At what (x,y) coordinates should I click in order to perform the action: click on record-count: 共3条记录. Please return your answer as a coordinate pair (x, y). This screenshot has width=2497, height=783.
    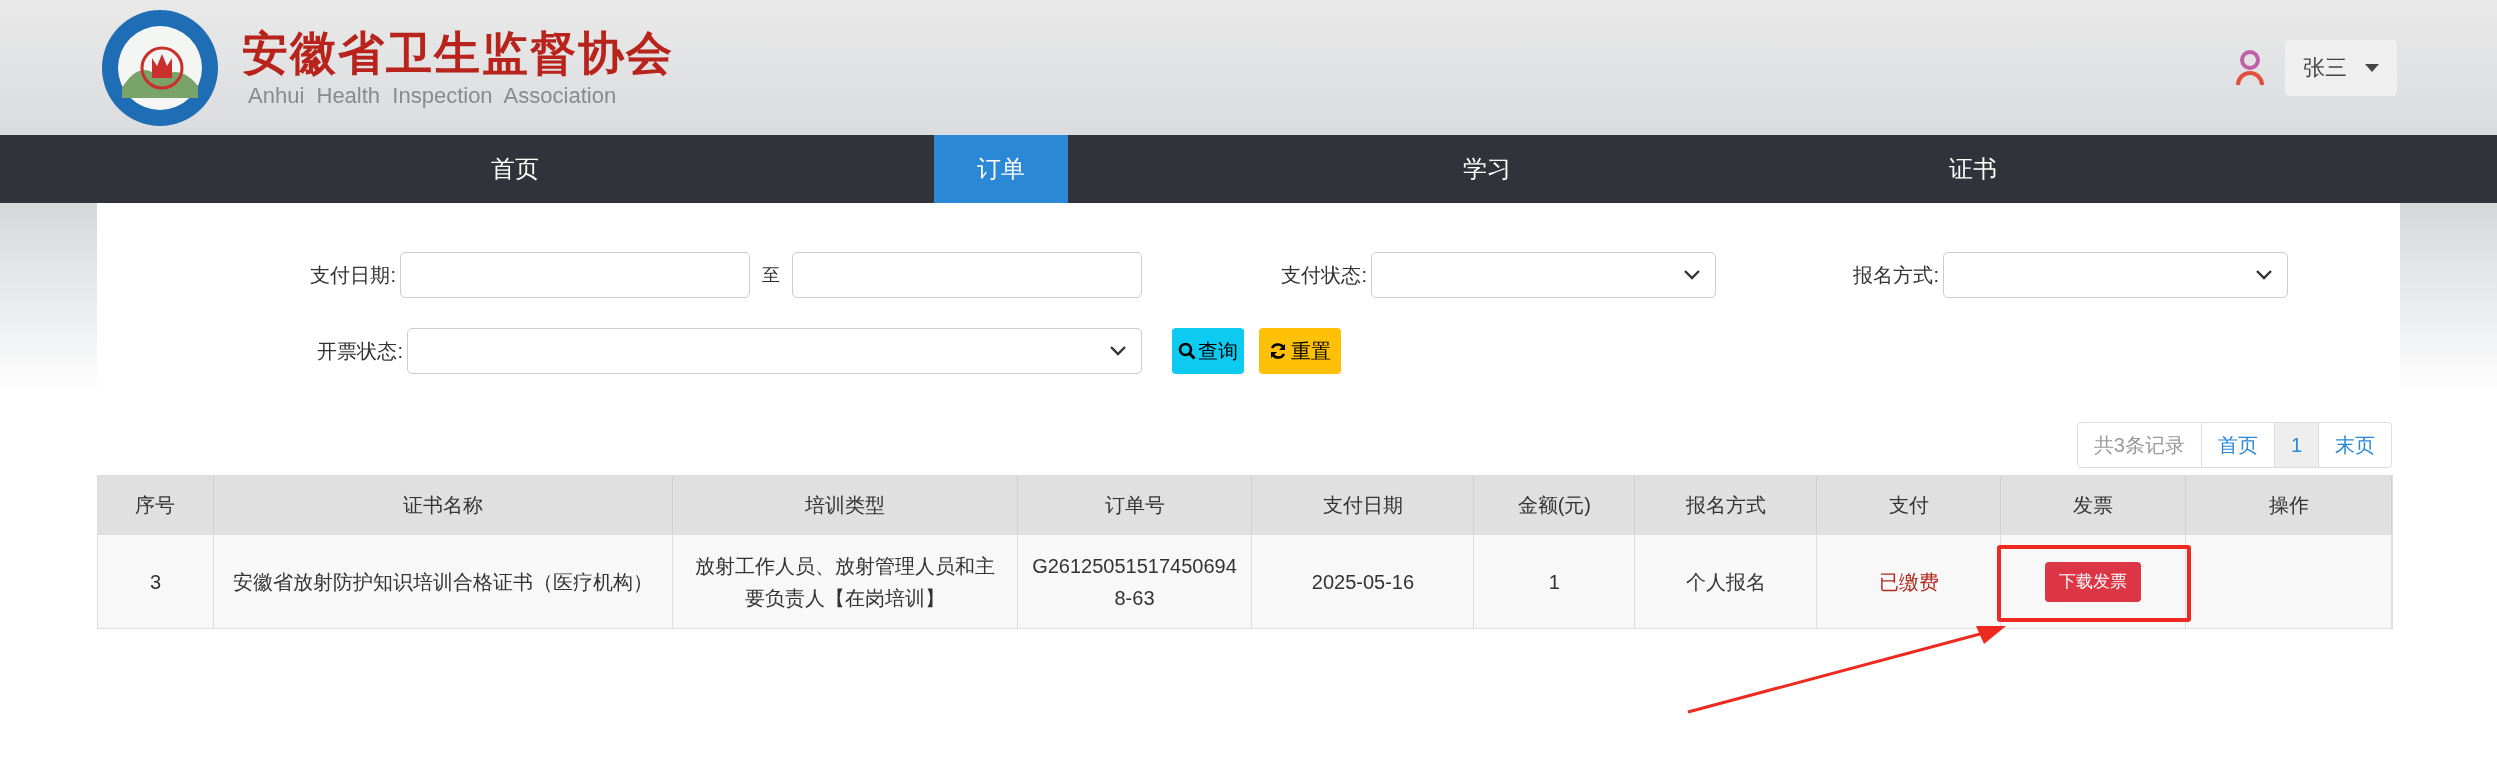
    Looking at the image, I should click on (2139, 445).